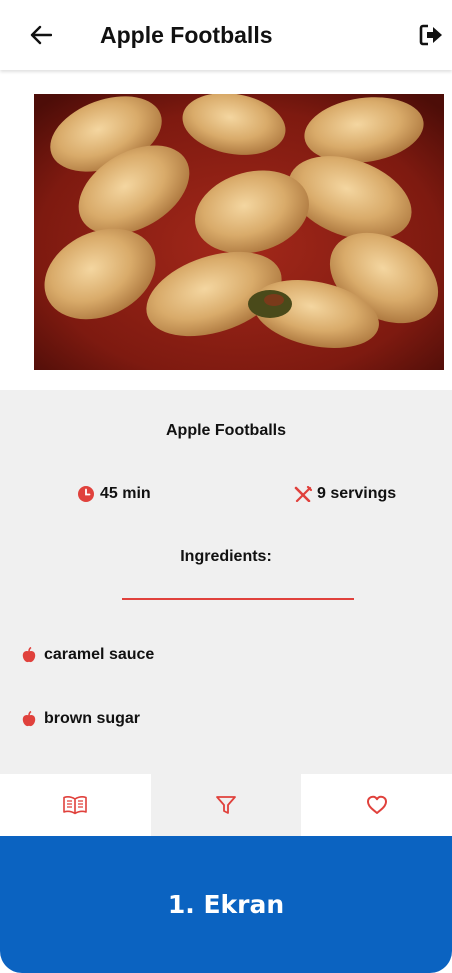  I want to click on recipe-title: Apple Footballs, so click(226, 430).